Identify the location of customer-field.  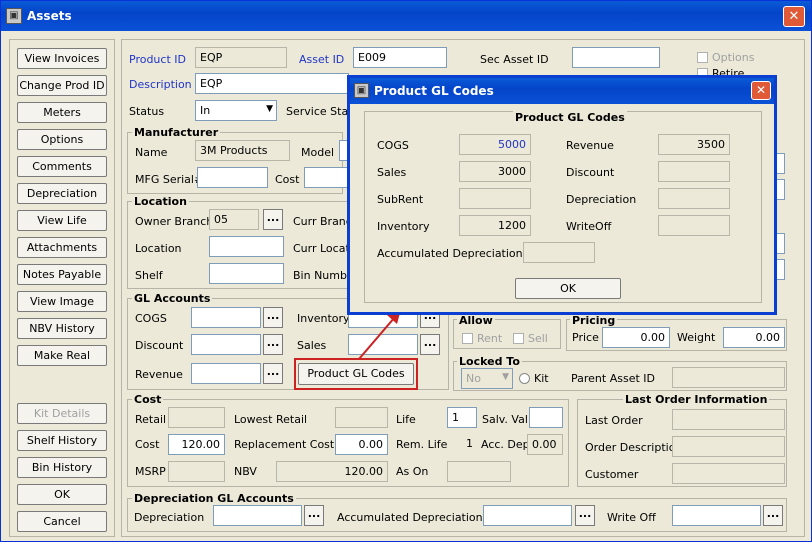
(728, 473).